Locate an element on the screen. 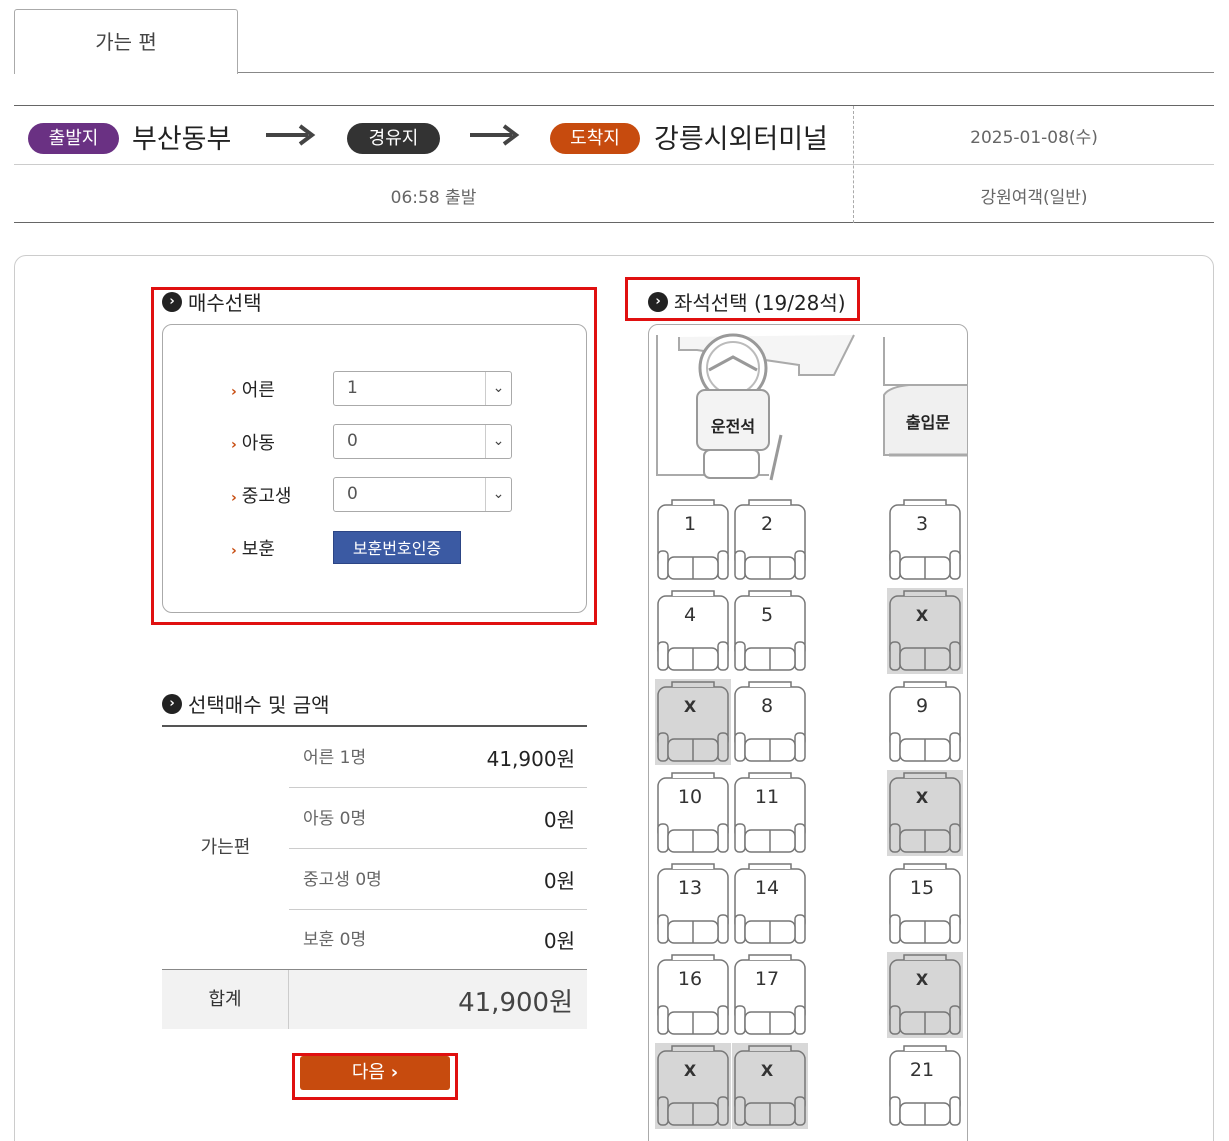  seat-title-text: 좌석선택 (19/28석) is located at coordinates (760, 303).